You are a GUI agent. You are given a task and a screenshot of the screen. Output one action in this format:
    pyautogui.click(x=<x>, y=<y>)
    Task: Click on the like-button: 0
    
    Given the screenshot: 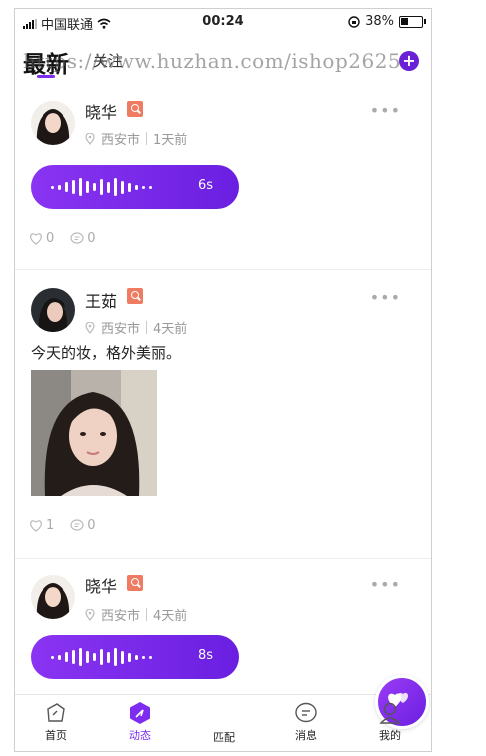 What is the action you would take?
    pyautogui.click(x=41, y=238)
    